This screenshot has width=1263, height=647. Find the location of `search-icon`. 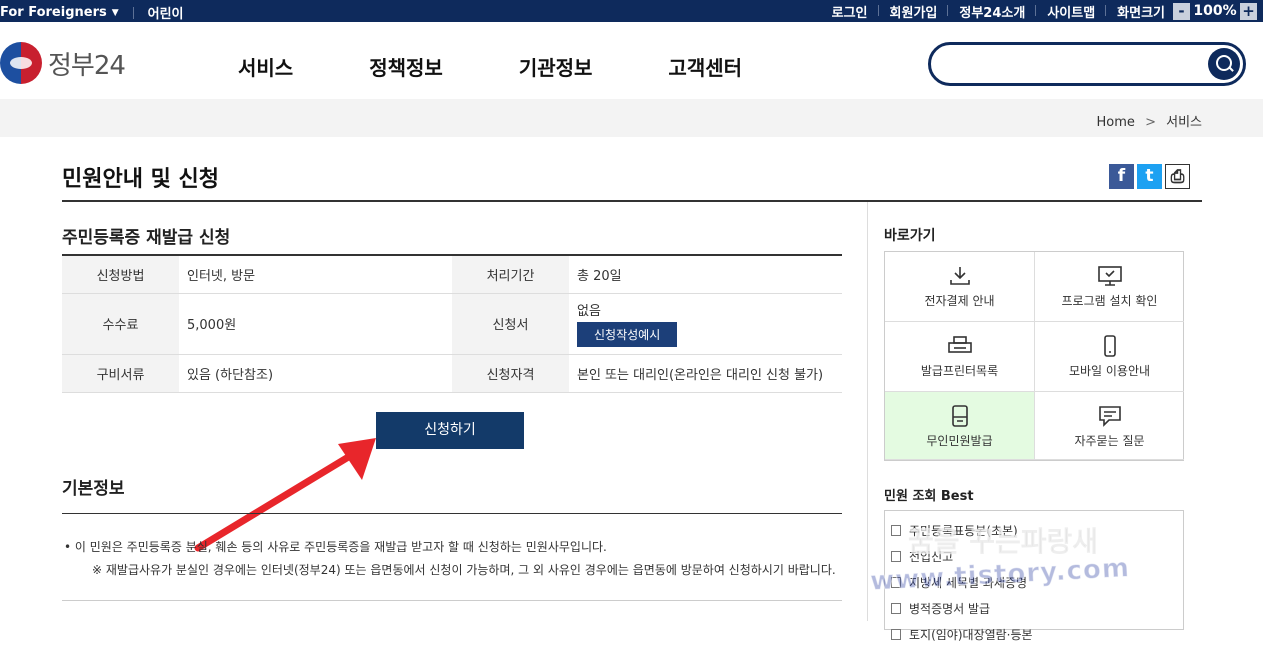

search-icon is located at coordinates (1224, 64).